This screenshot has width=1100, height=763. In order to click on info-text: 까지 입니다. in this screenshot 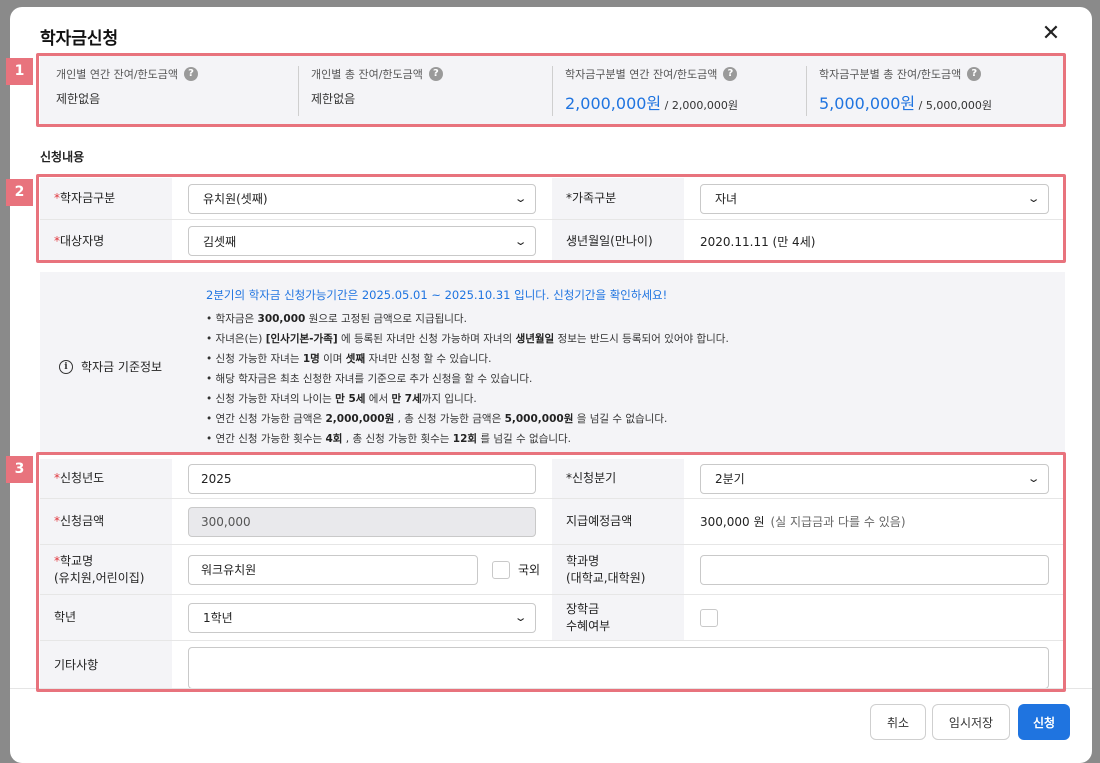, I will do `click(449, 399)`.